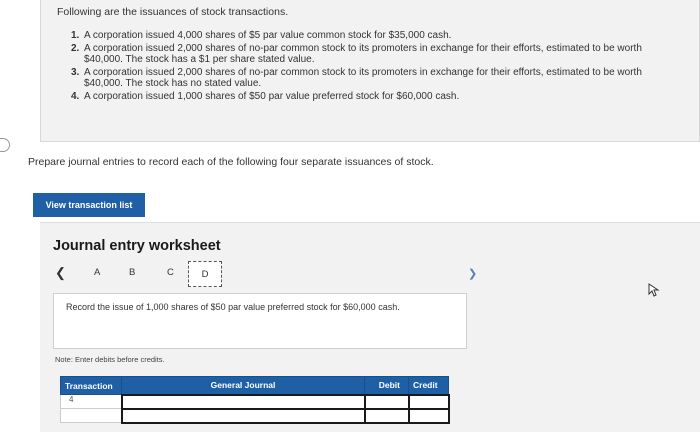 The image size is (700, 432). What do you see at coordinates (75, 48) in the screenshot?
I see `item-number: 2.` at bounding box center [75, 48].